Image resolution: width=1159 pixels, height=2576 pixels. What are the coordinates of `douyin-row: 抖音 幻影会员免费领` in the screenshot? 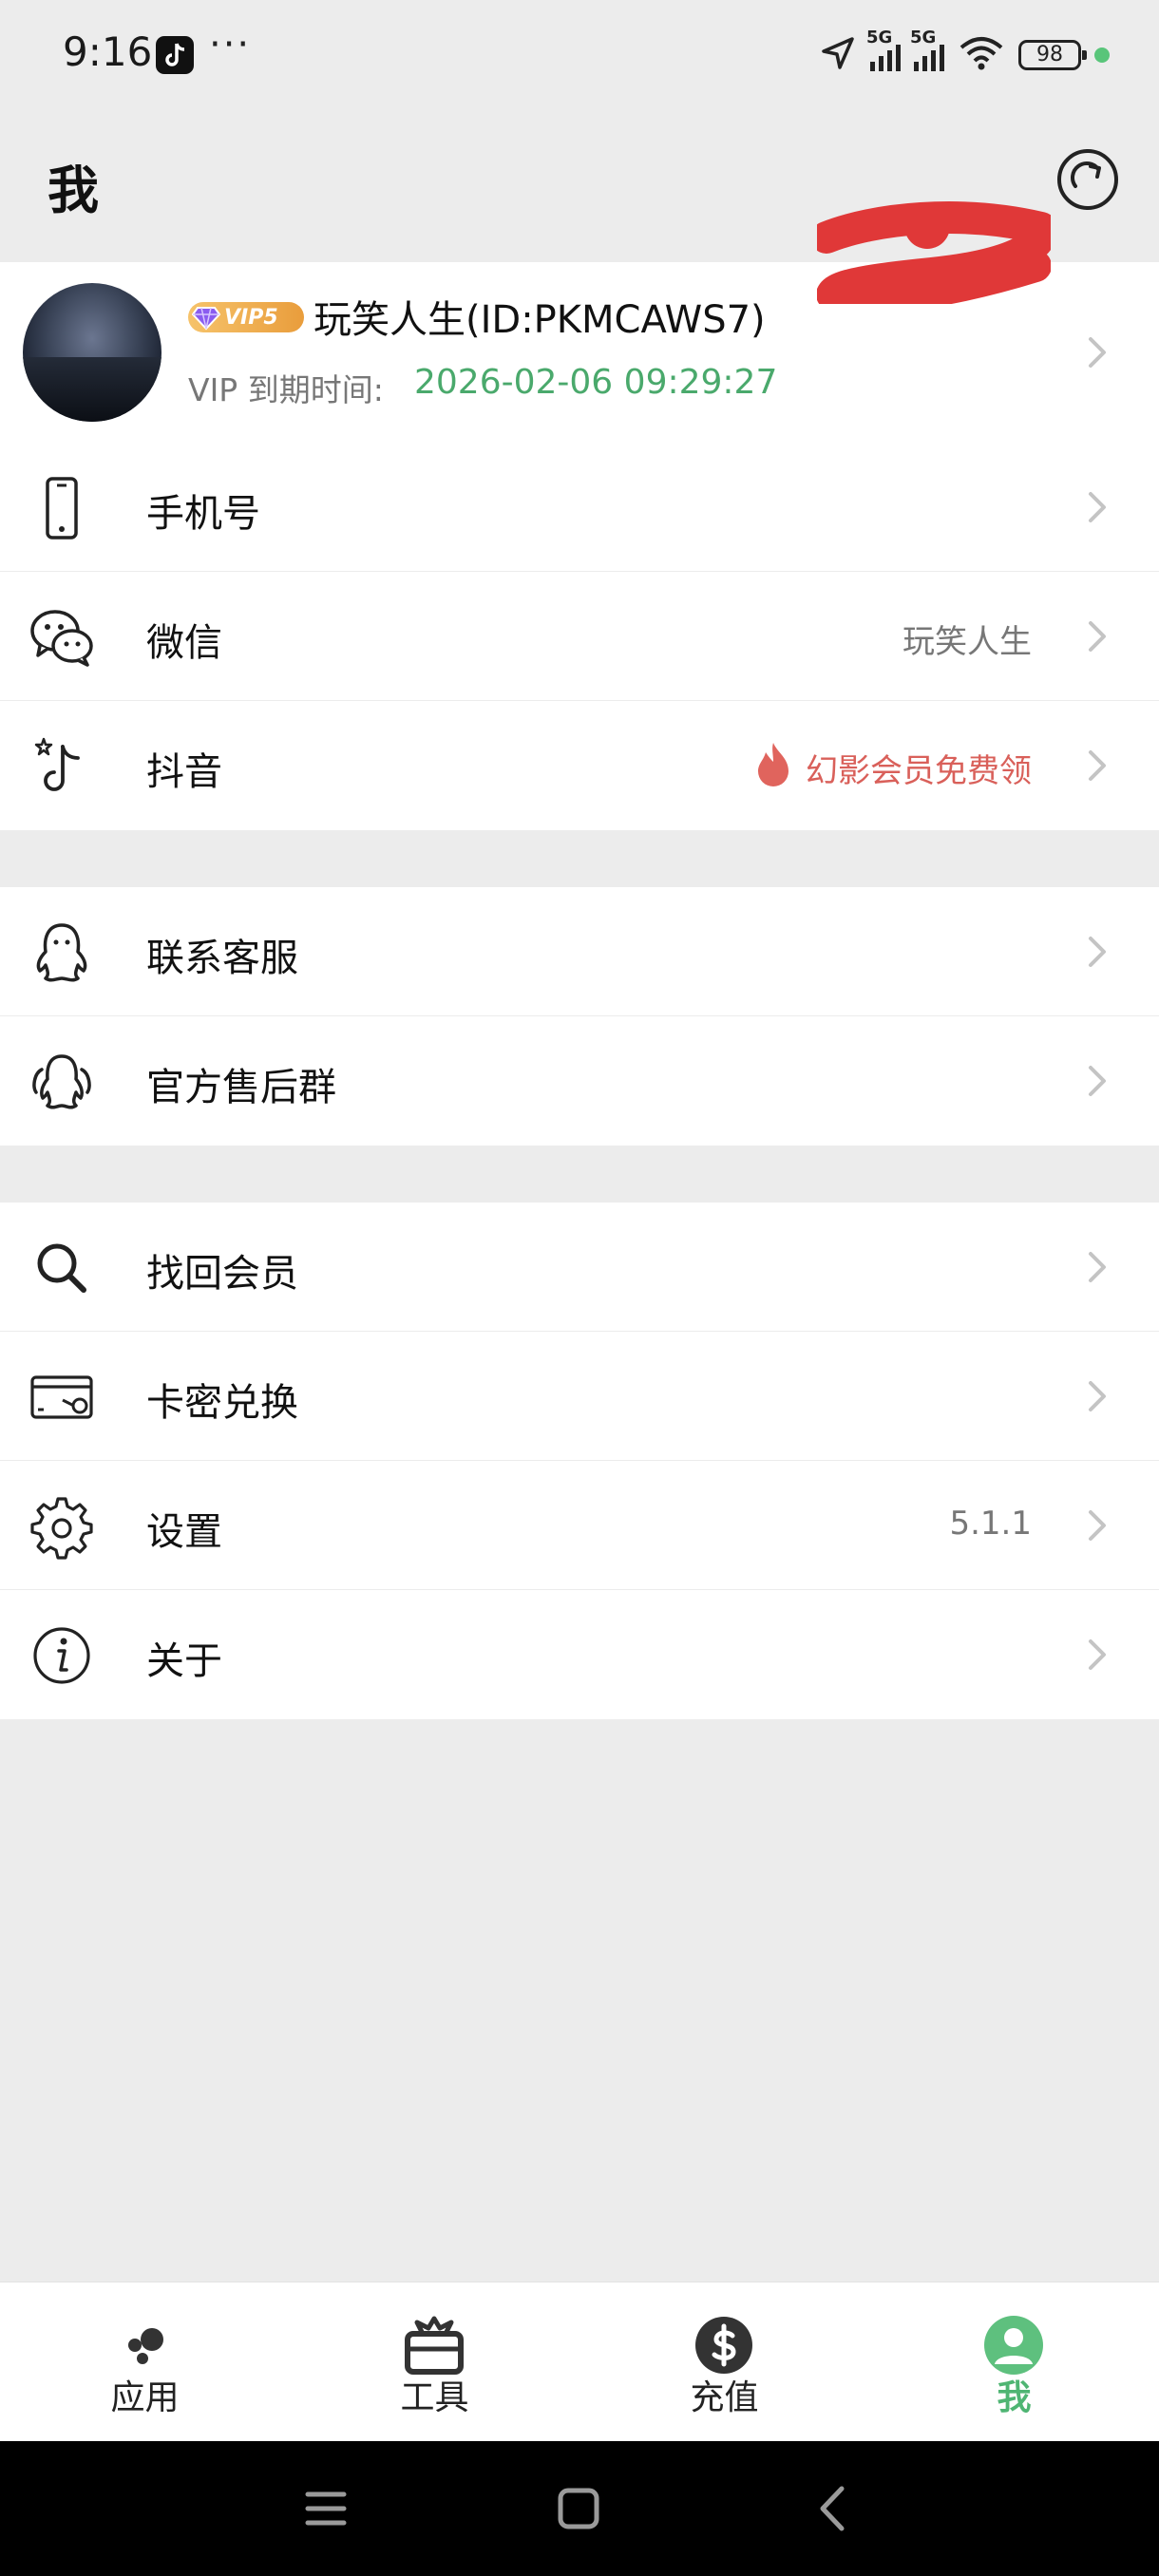 It's located at (579, 765).